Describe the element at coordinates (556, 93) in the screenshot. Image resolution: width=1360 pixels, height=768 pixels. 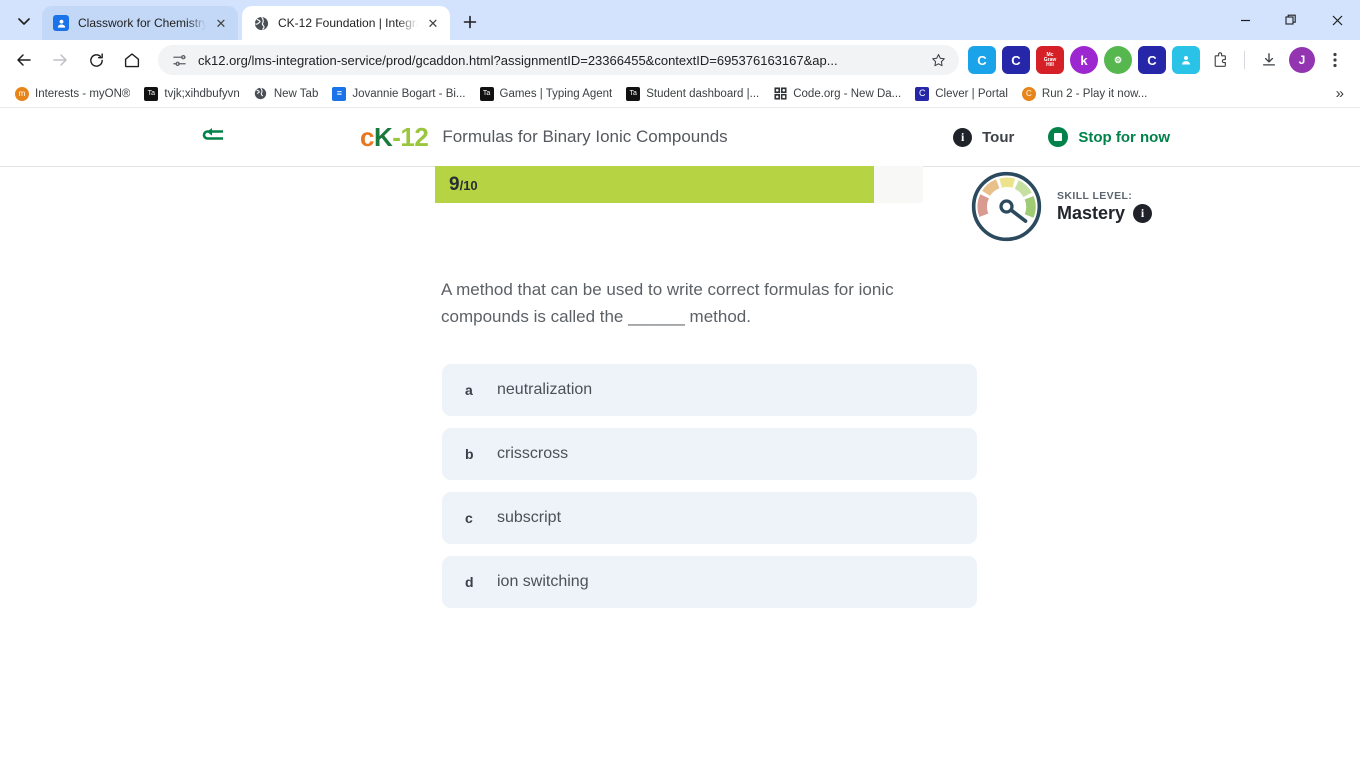
I see `bookmark-label: Games | Typing Agent` at that location.